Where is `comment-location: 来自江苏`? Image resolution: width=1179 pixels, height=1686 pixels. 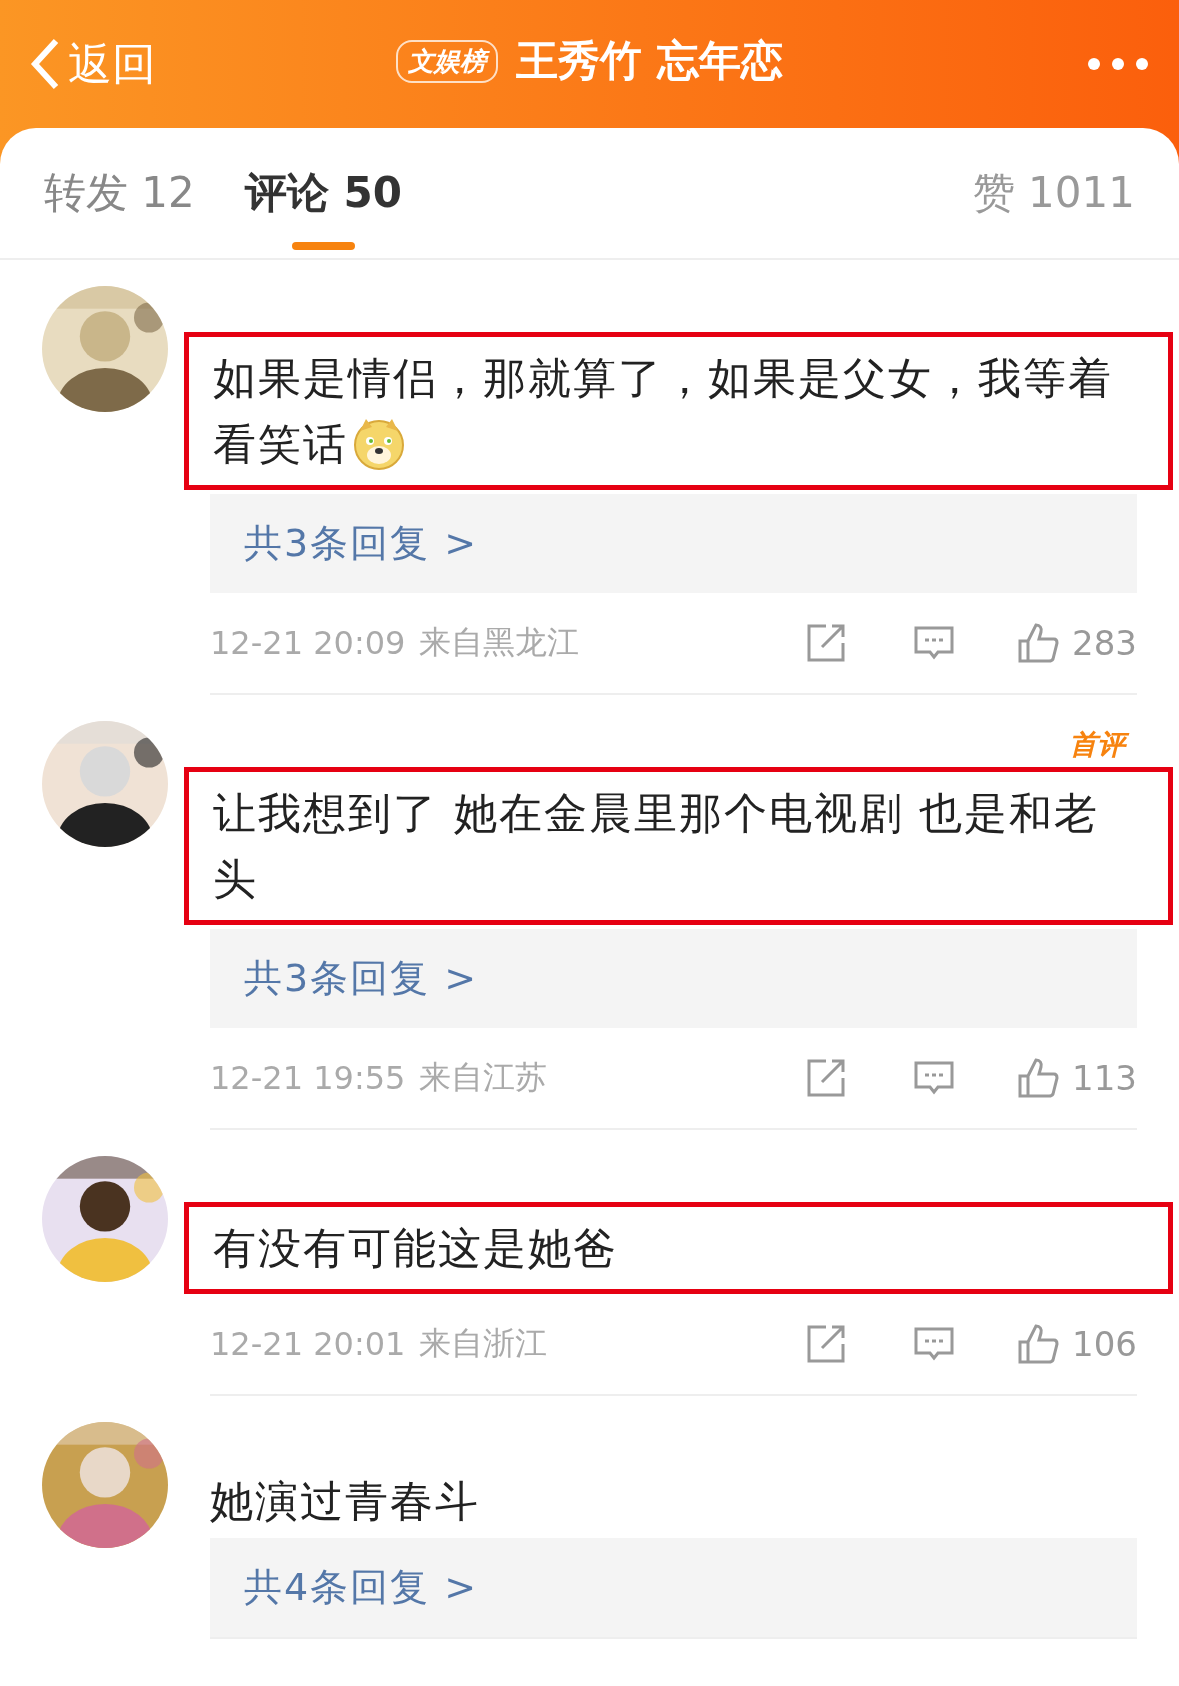
comment-location: 来自江苏 is located at coordinates (483, 1077).